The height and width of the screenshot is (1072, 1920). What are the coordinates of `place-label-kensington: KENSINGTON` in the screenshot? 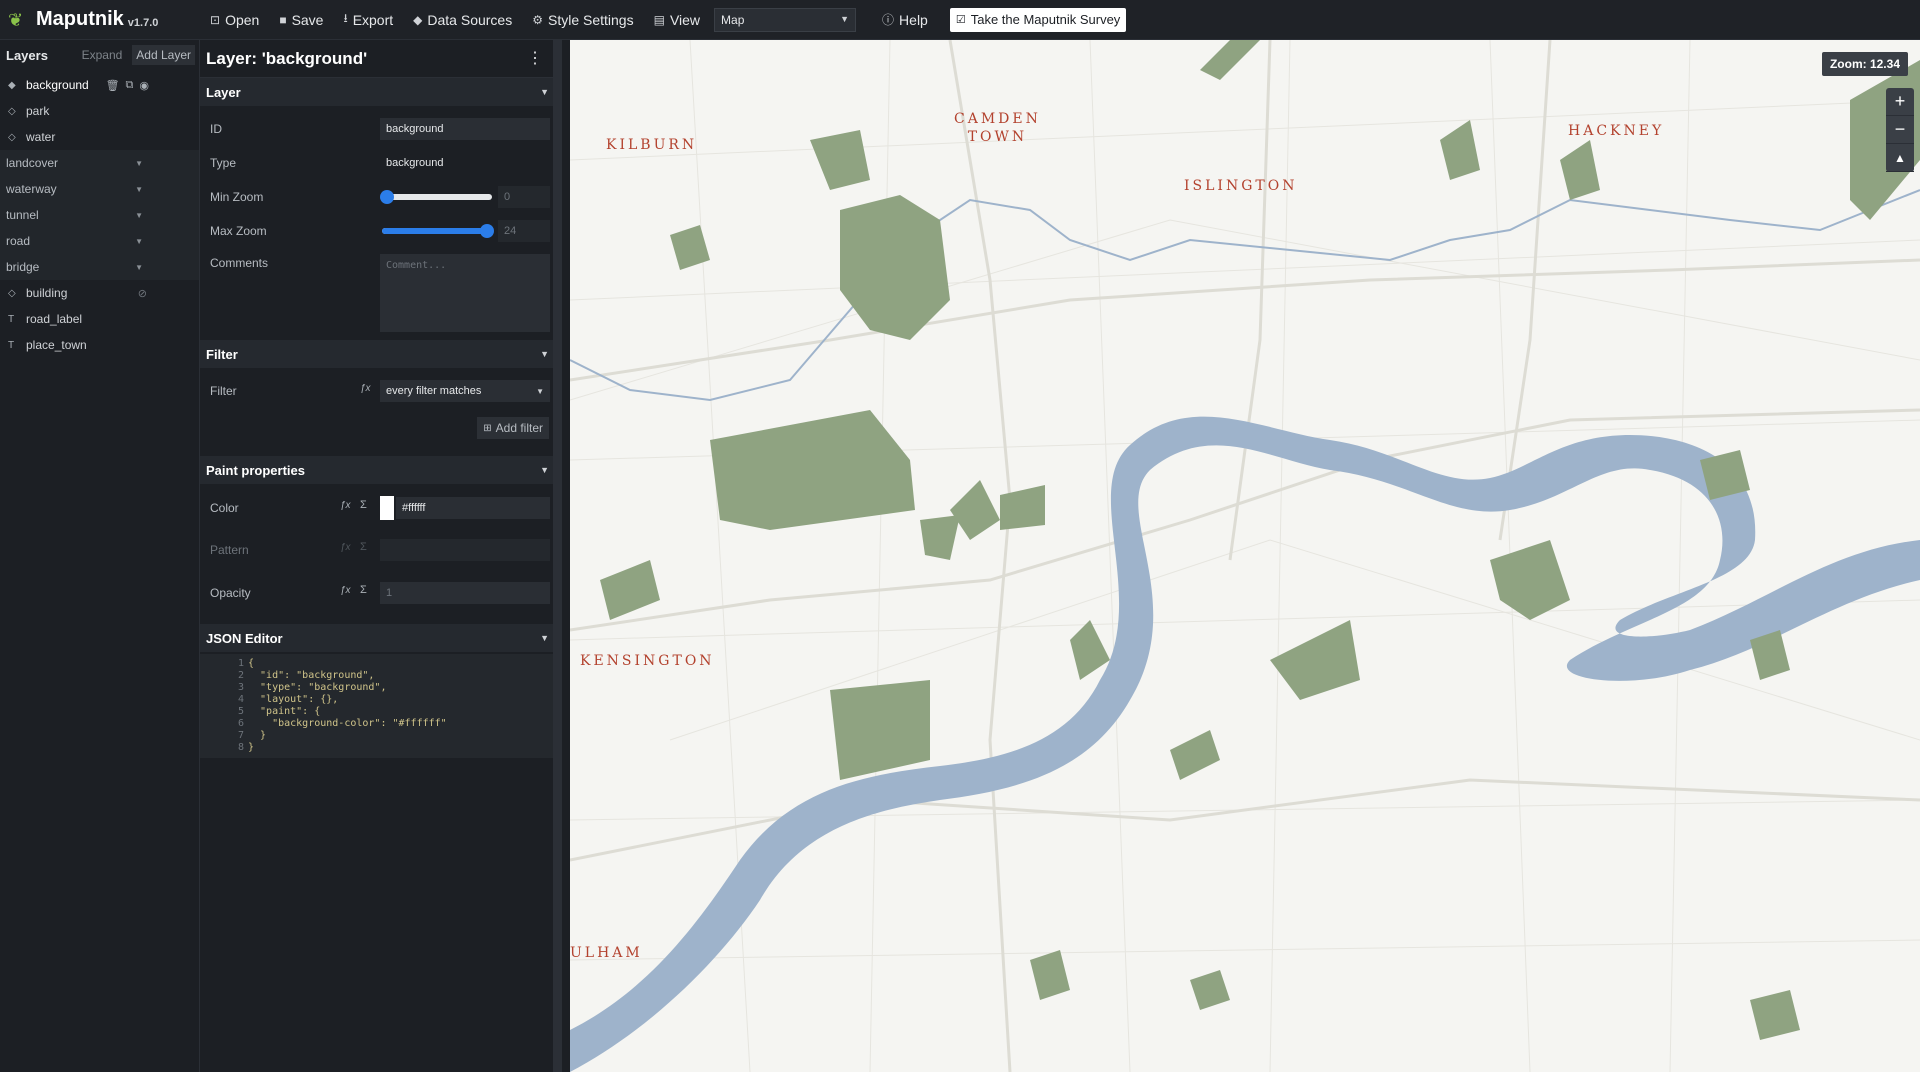 It's located at (647, 661).